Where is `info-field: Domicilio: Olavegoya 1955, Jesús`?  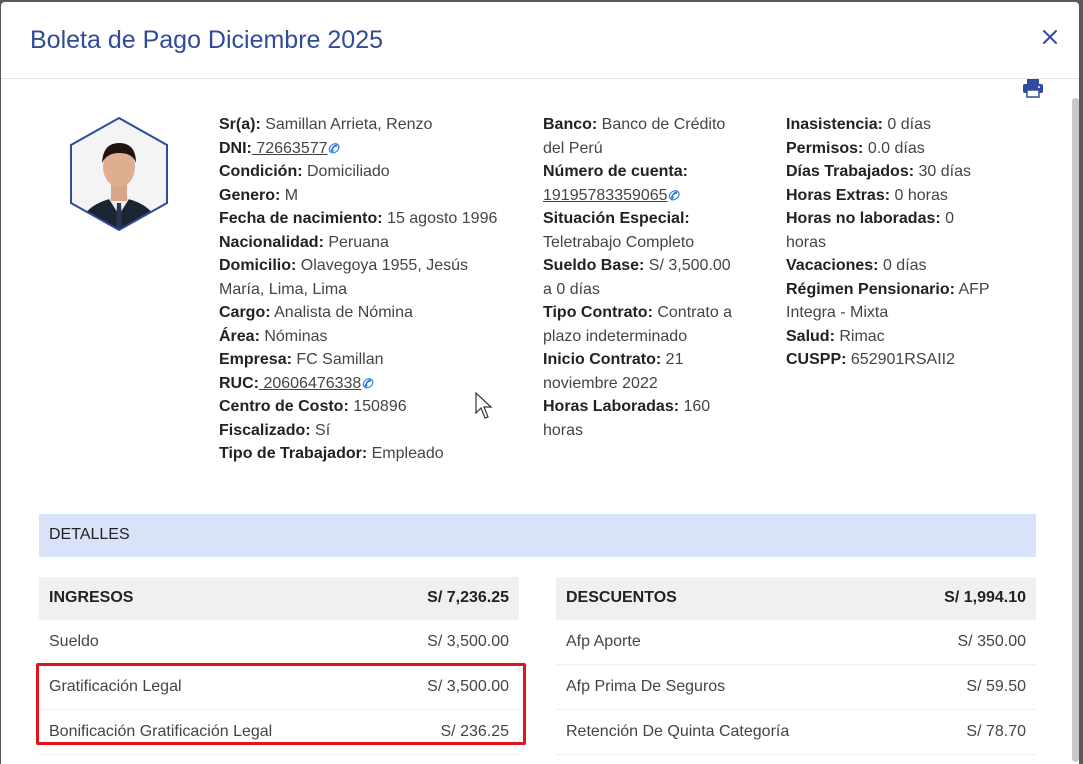 info-field: Domicilio: Olavegoya 1955, Jesús is located at coordinates (369, 266).